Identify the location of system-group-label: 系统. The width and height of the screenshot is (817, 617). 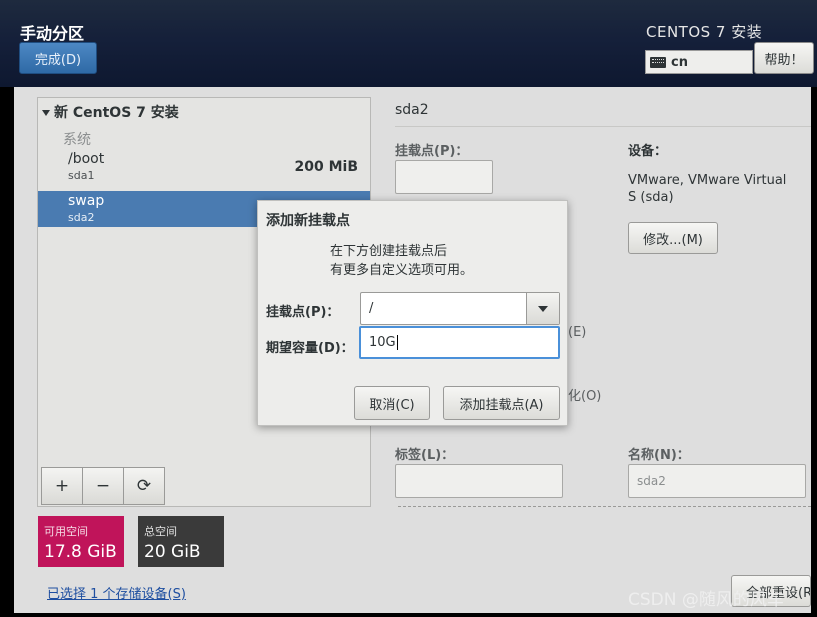
(77, 140).